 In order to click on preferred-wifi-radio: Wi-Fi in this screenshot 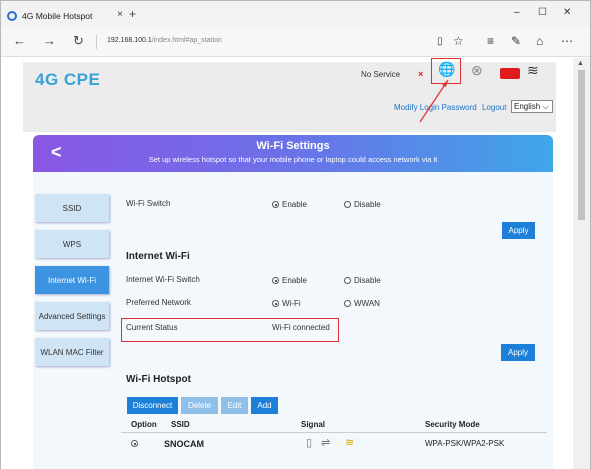, I will do `click(286, 303)`.